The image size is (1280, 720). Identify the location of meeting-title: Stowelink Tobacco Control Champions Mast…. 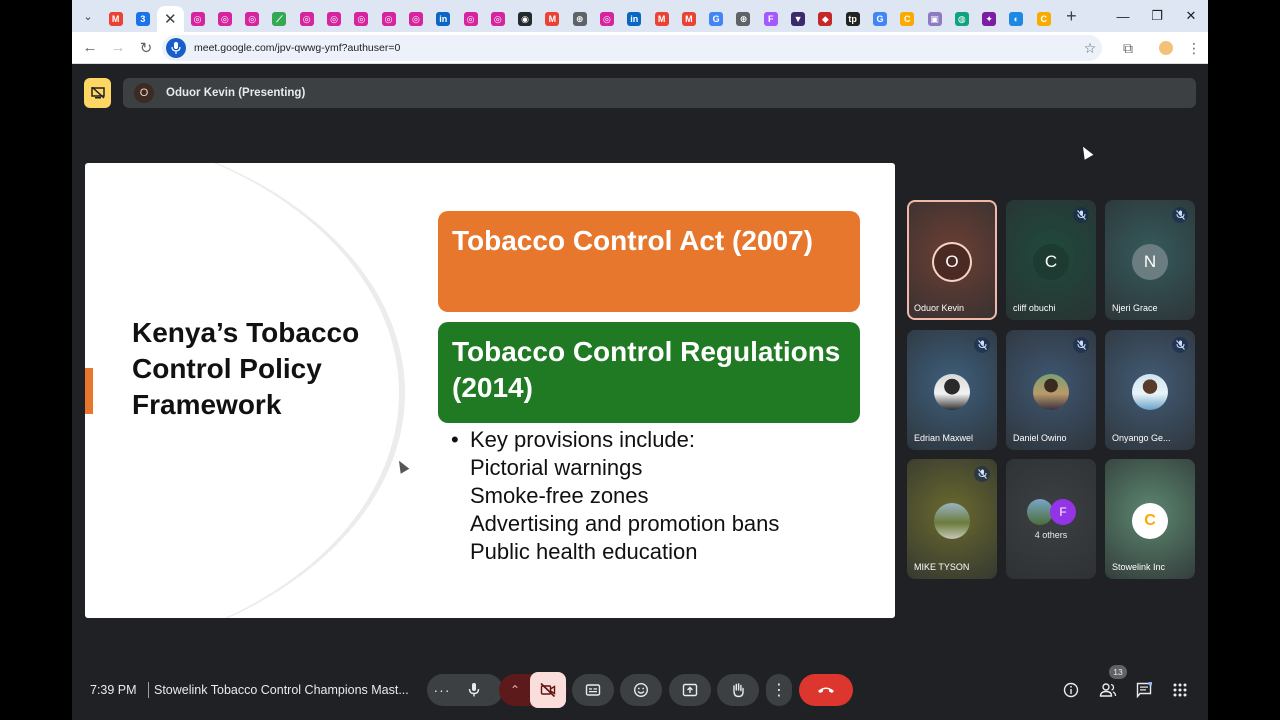
(281, 690).